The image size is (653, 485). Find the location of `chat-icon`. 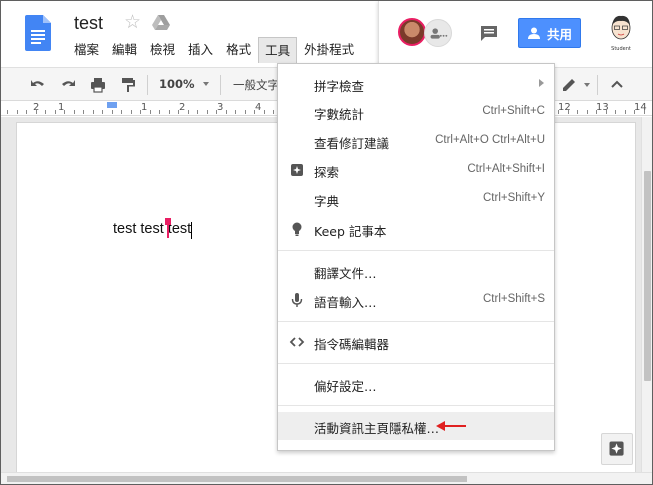

chat-icon is located at coordinates (438, 33).